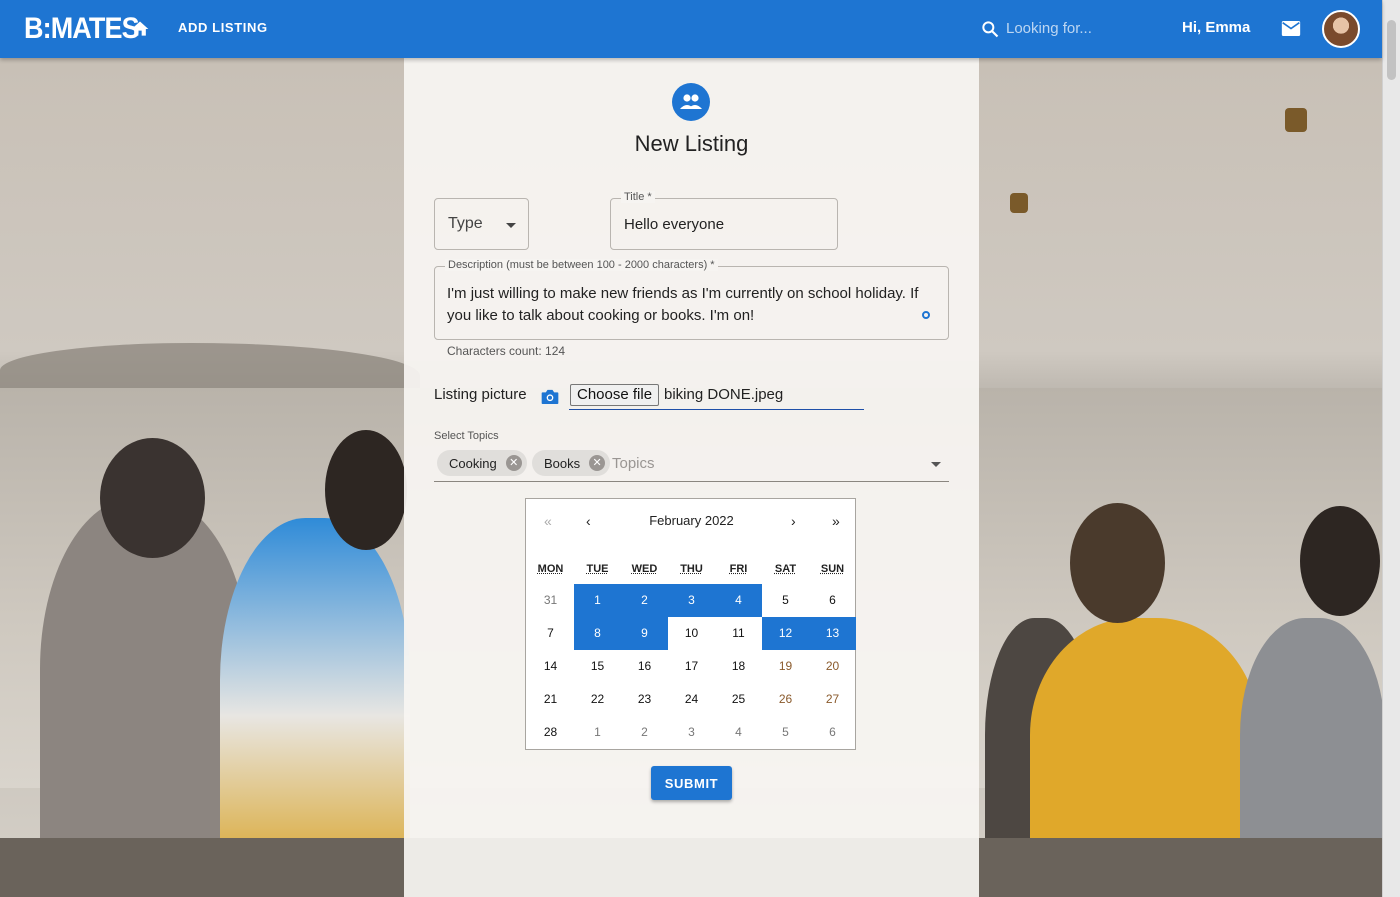 The width and height of the screenshot is (1400, 897). I want to click on calendar-weekday-header: MON, so click(550, 569).